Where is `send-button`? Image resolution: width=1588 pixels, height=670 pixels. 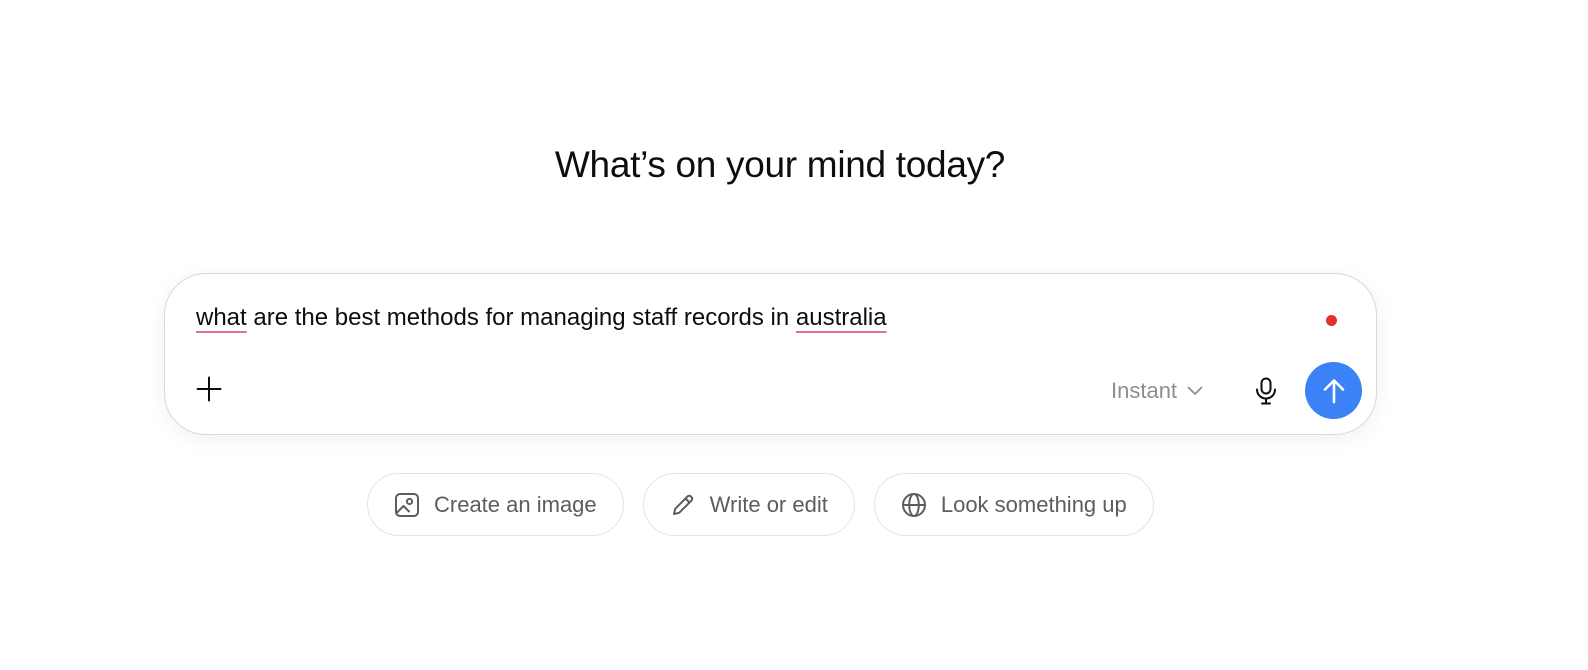 send-button is located at coordinates (1333, 390).